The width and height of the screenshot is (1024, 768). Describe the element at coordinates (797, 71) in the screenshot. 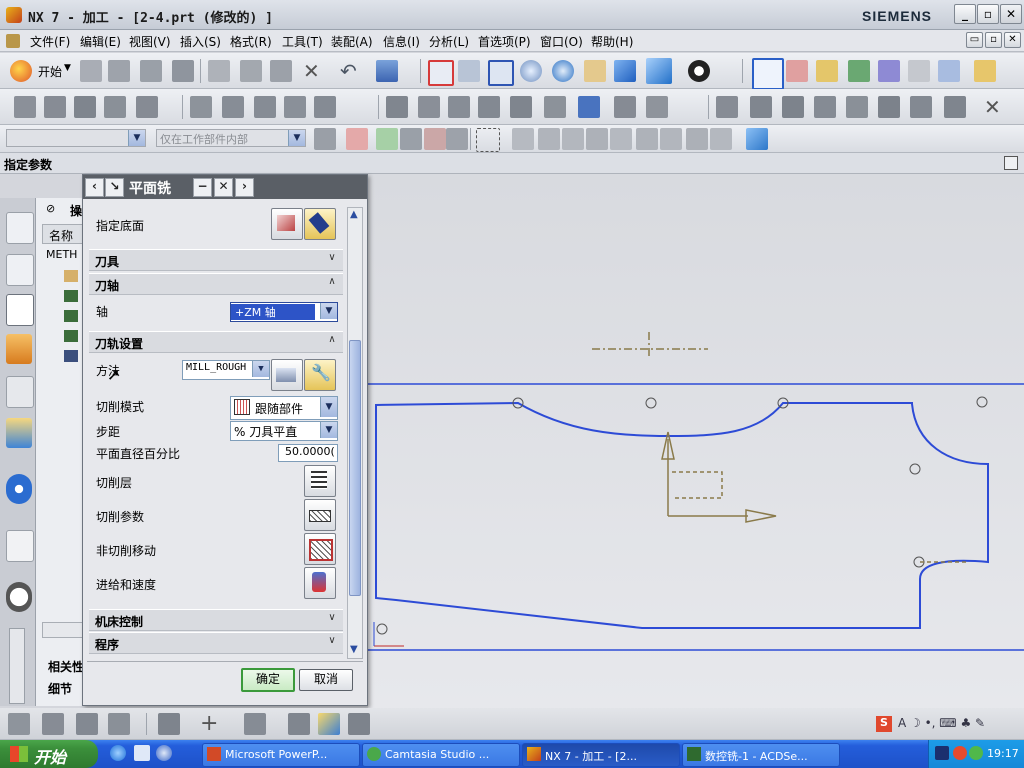

I see `geometry-icon` at that location.